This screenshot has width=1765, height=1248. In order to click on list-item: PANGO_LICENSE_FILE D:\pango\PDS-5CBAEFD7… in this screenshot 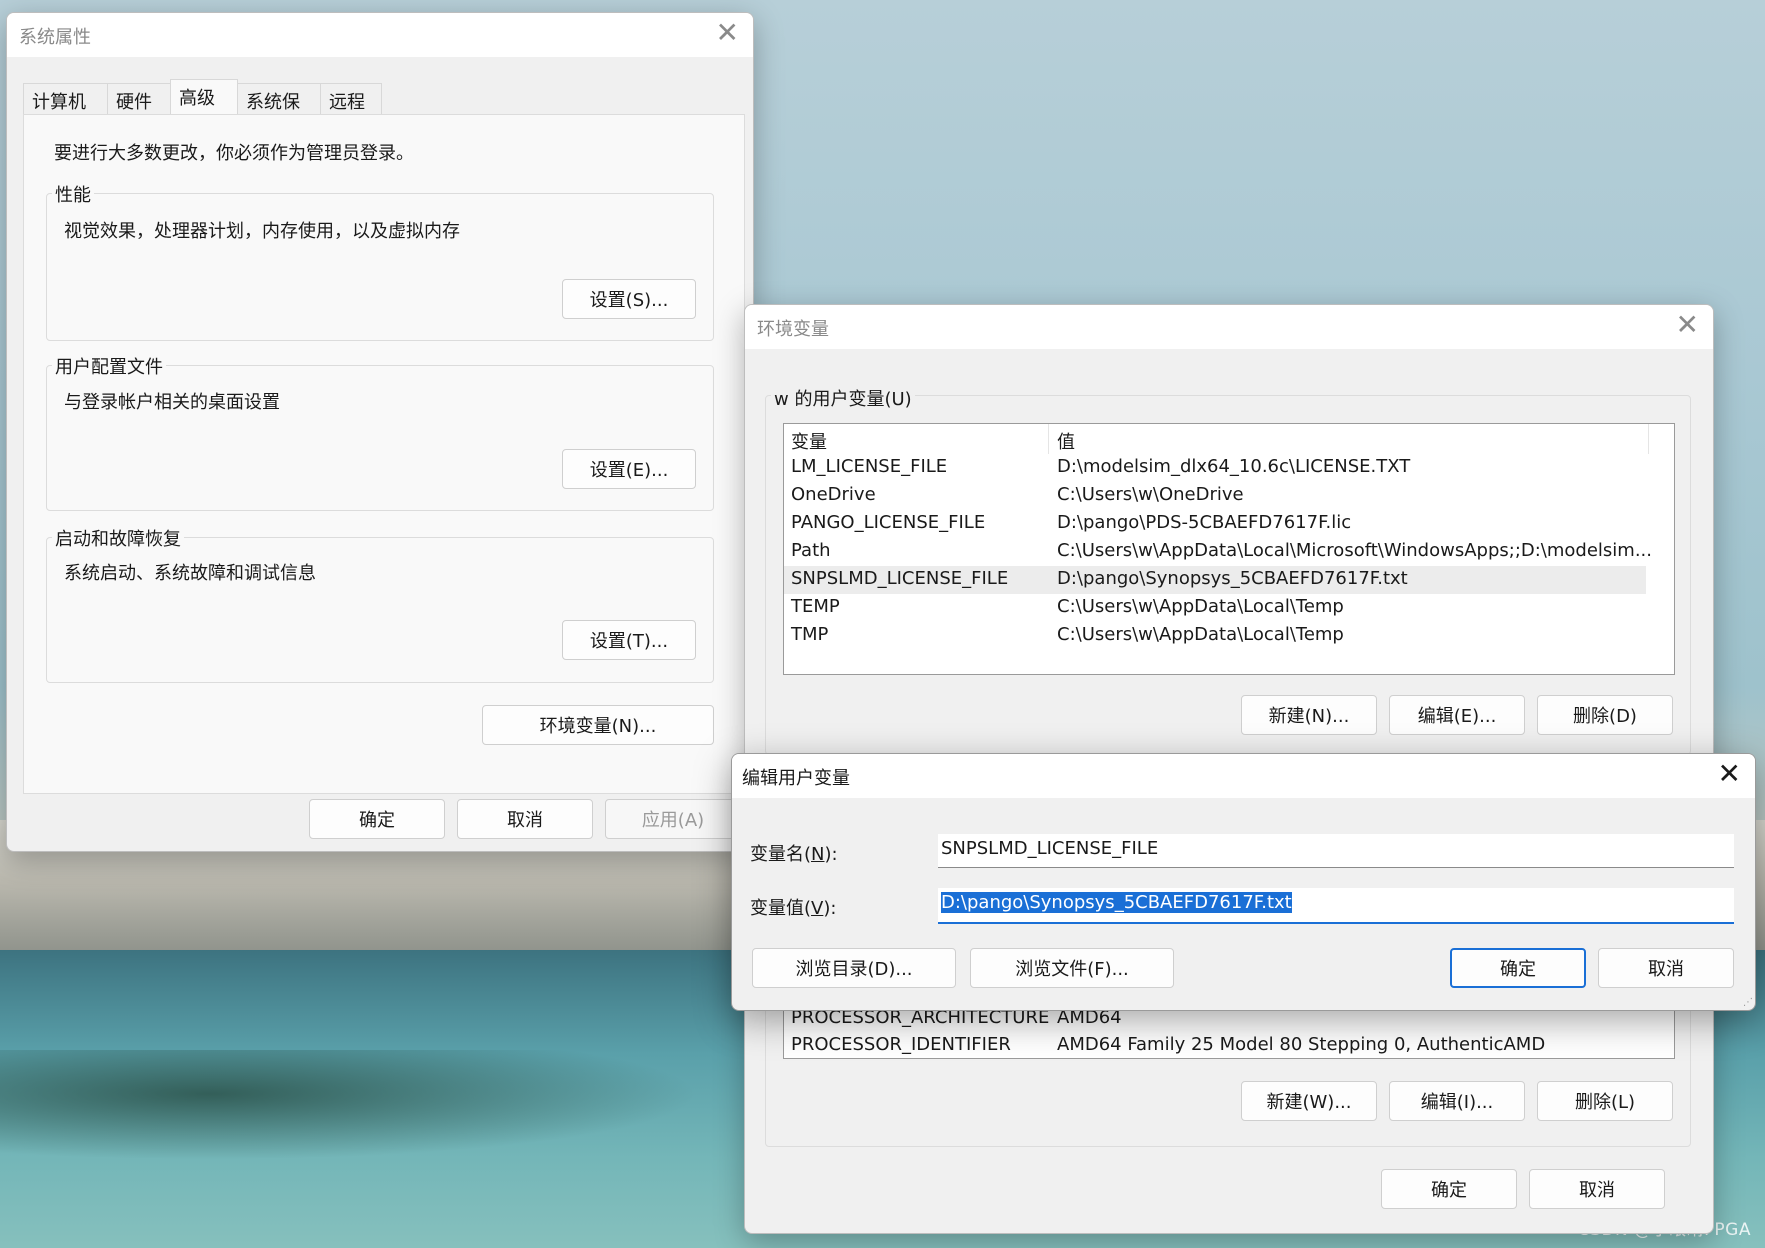, I will do `click(1215, 524)`.